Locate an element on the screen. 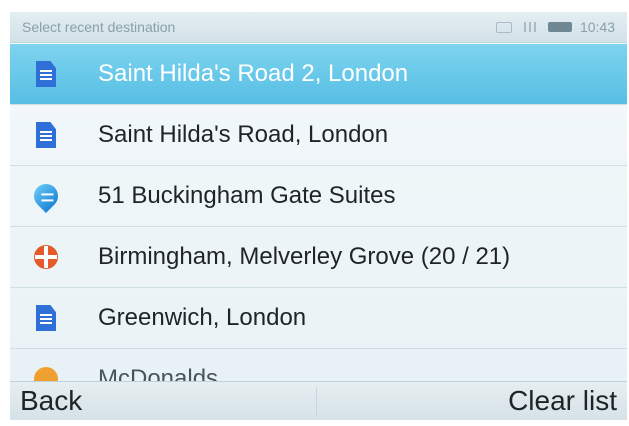  list-item: Greenwich, London is located at coordinates (318, 318).